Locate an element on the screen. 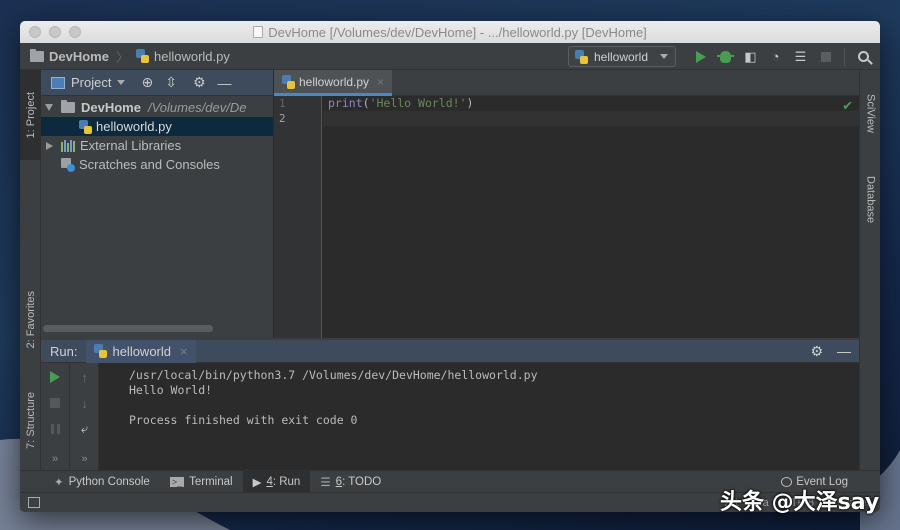  run-toolbar: » ↑ ↓ ⤶ » is located at coordinates (70, 416).